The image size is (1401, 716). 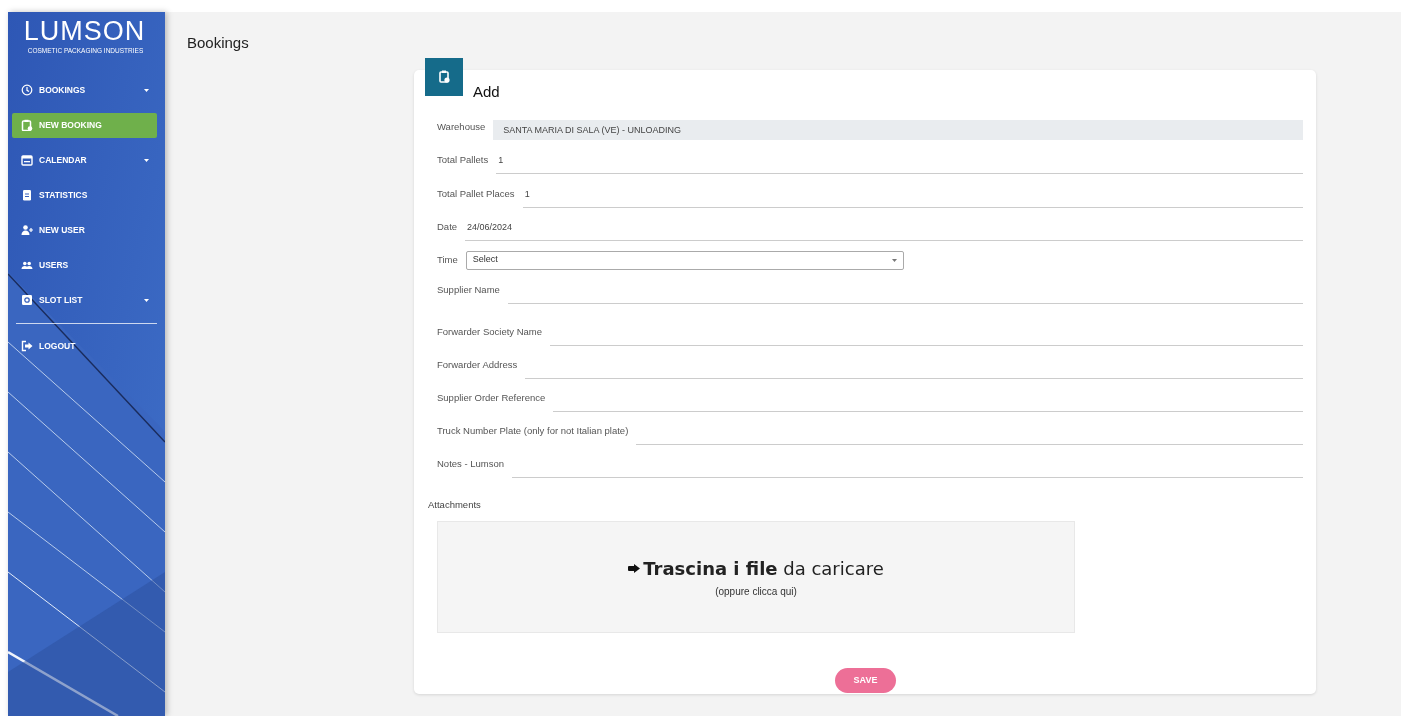 I want to click on input-field: 24/06/2024, so click(x=884, y=229).